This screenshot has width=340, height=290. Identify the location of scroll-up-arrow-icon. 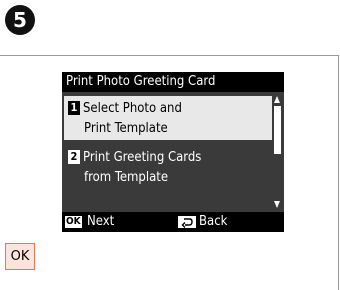
(277, 99).